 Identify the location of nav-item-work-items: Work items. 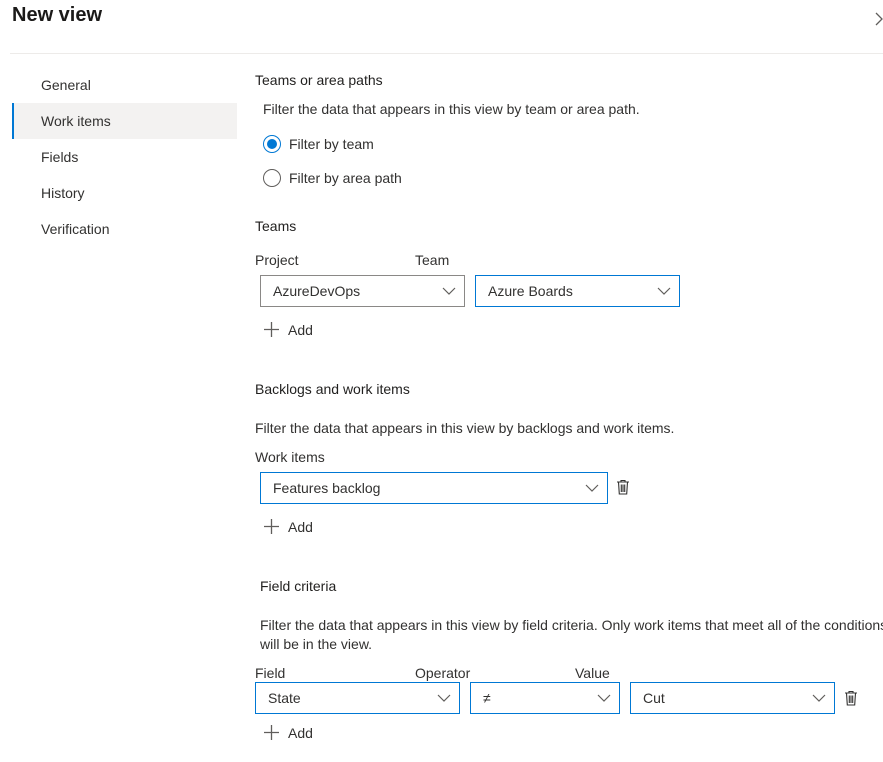
(124, 121).